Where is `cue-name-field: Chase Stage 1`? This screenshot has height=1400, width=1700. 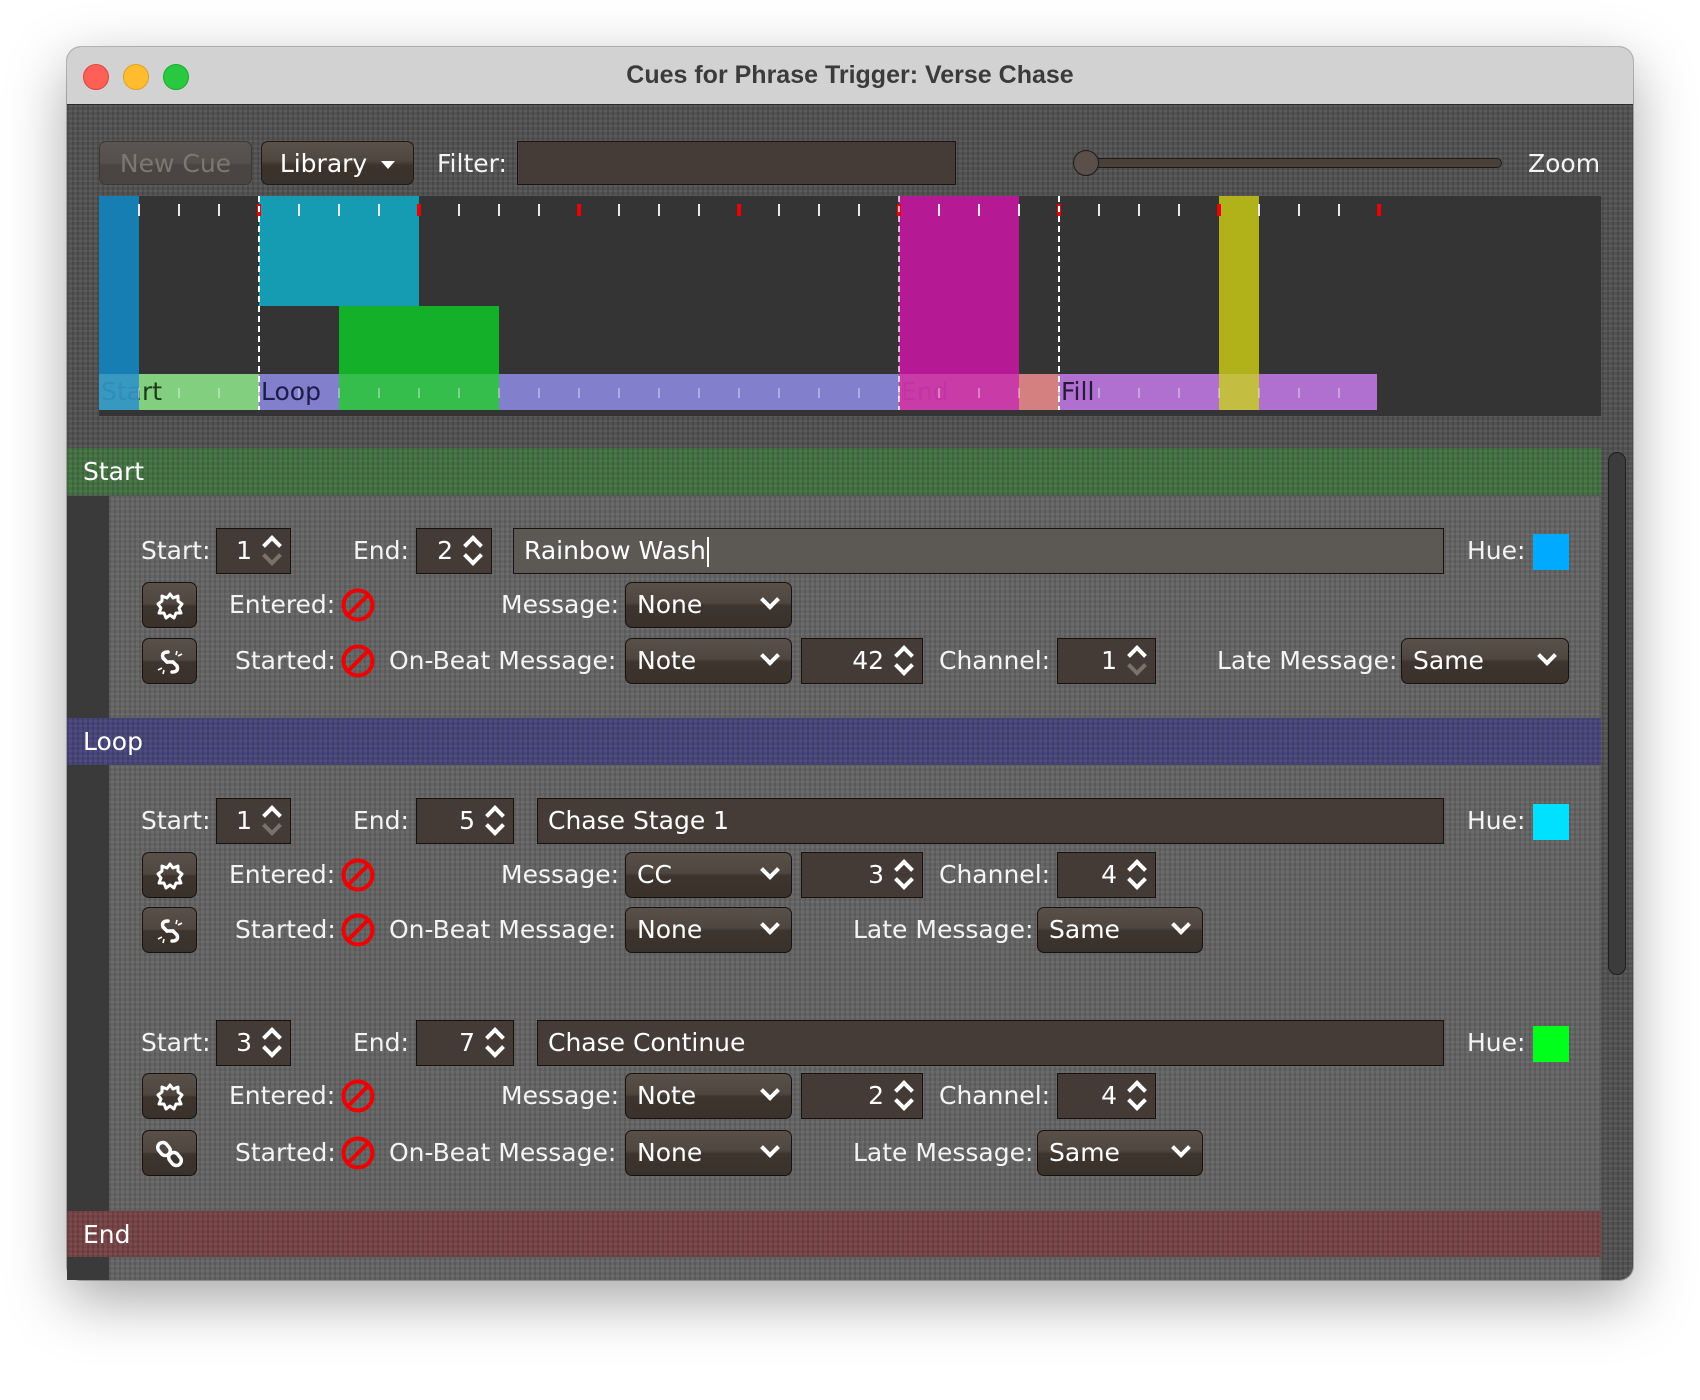 cue-name-field: Chase Stage 1 is located at coordinates (990, 821).